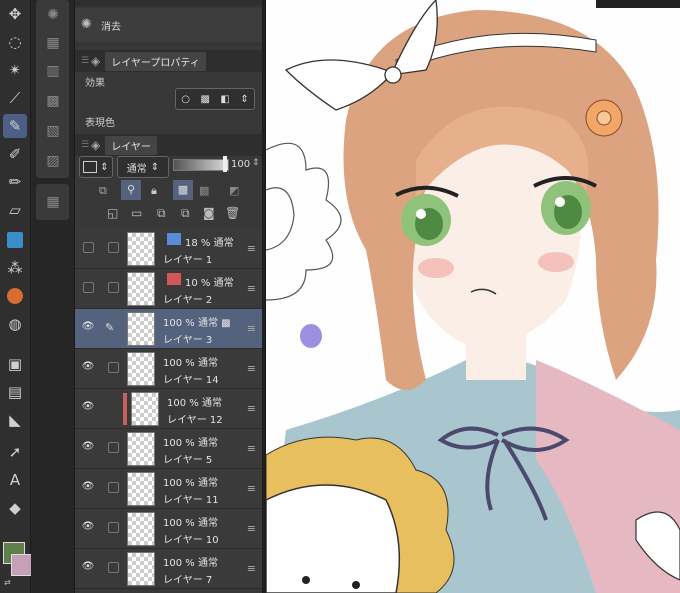 The width and height of the screenshot is (680, 593). I want to click on pen-icon: ✎, so click(15, 126).